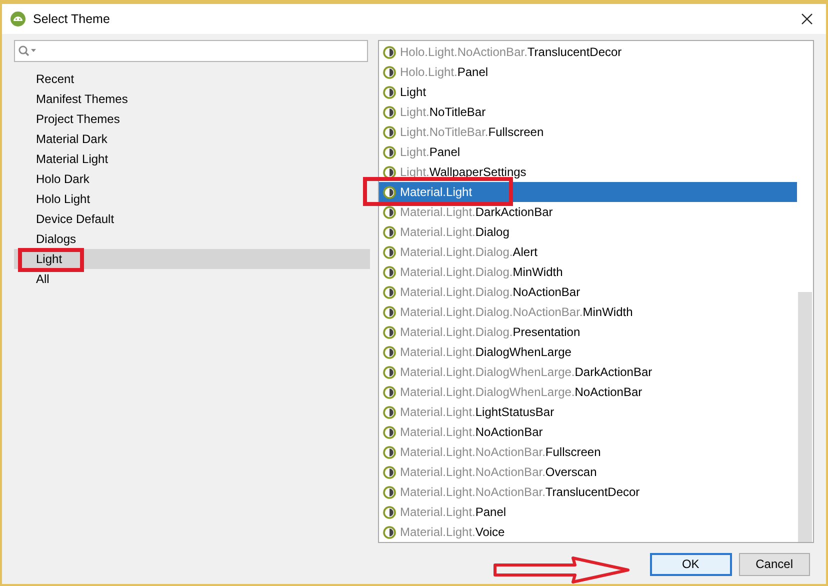 This screenshot has height=586, width=828. I want to click on theme-item: Light.NoTitleBar, so click(588, 112).